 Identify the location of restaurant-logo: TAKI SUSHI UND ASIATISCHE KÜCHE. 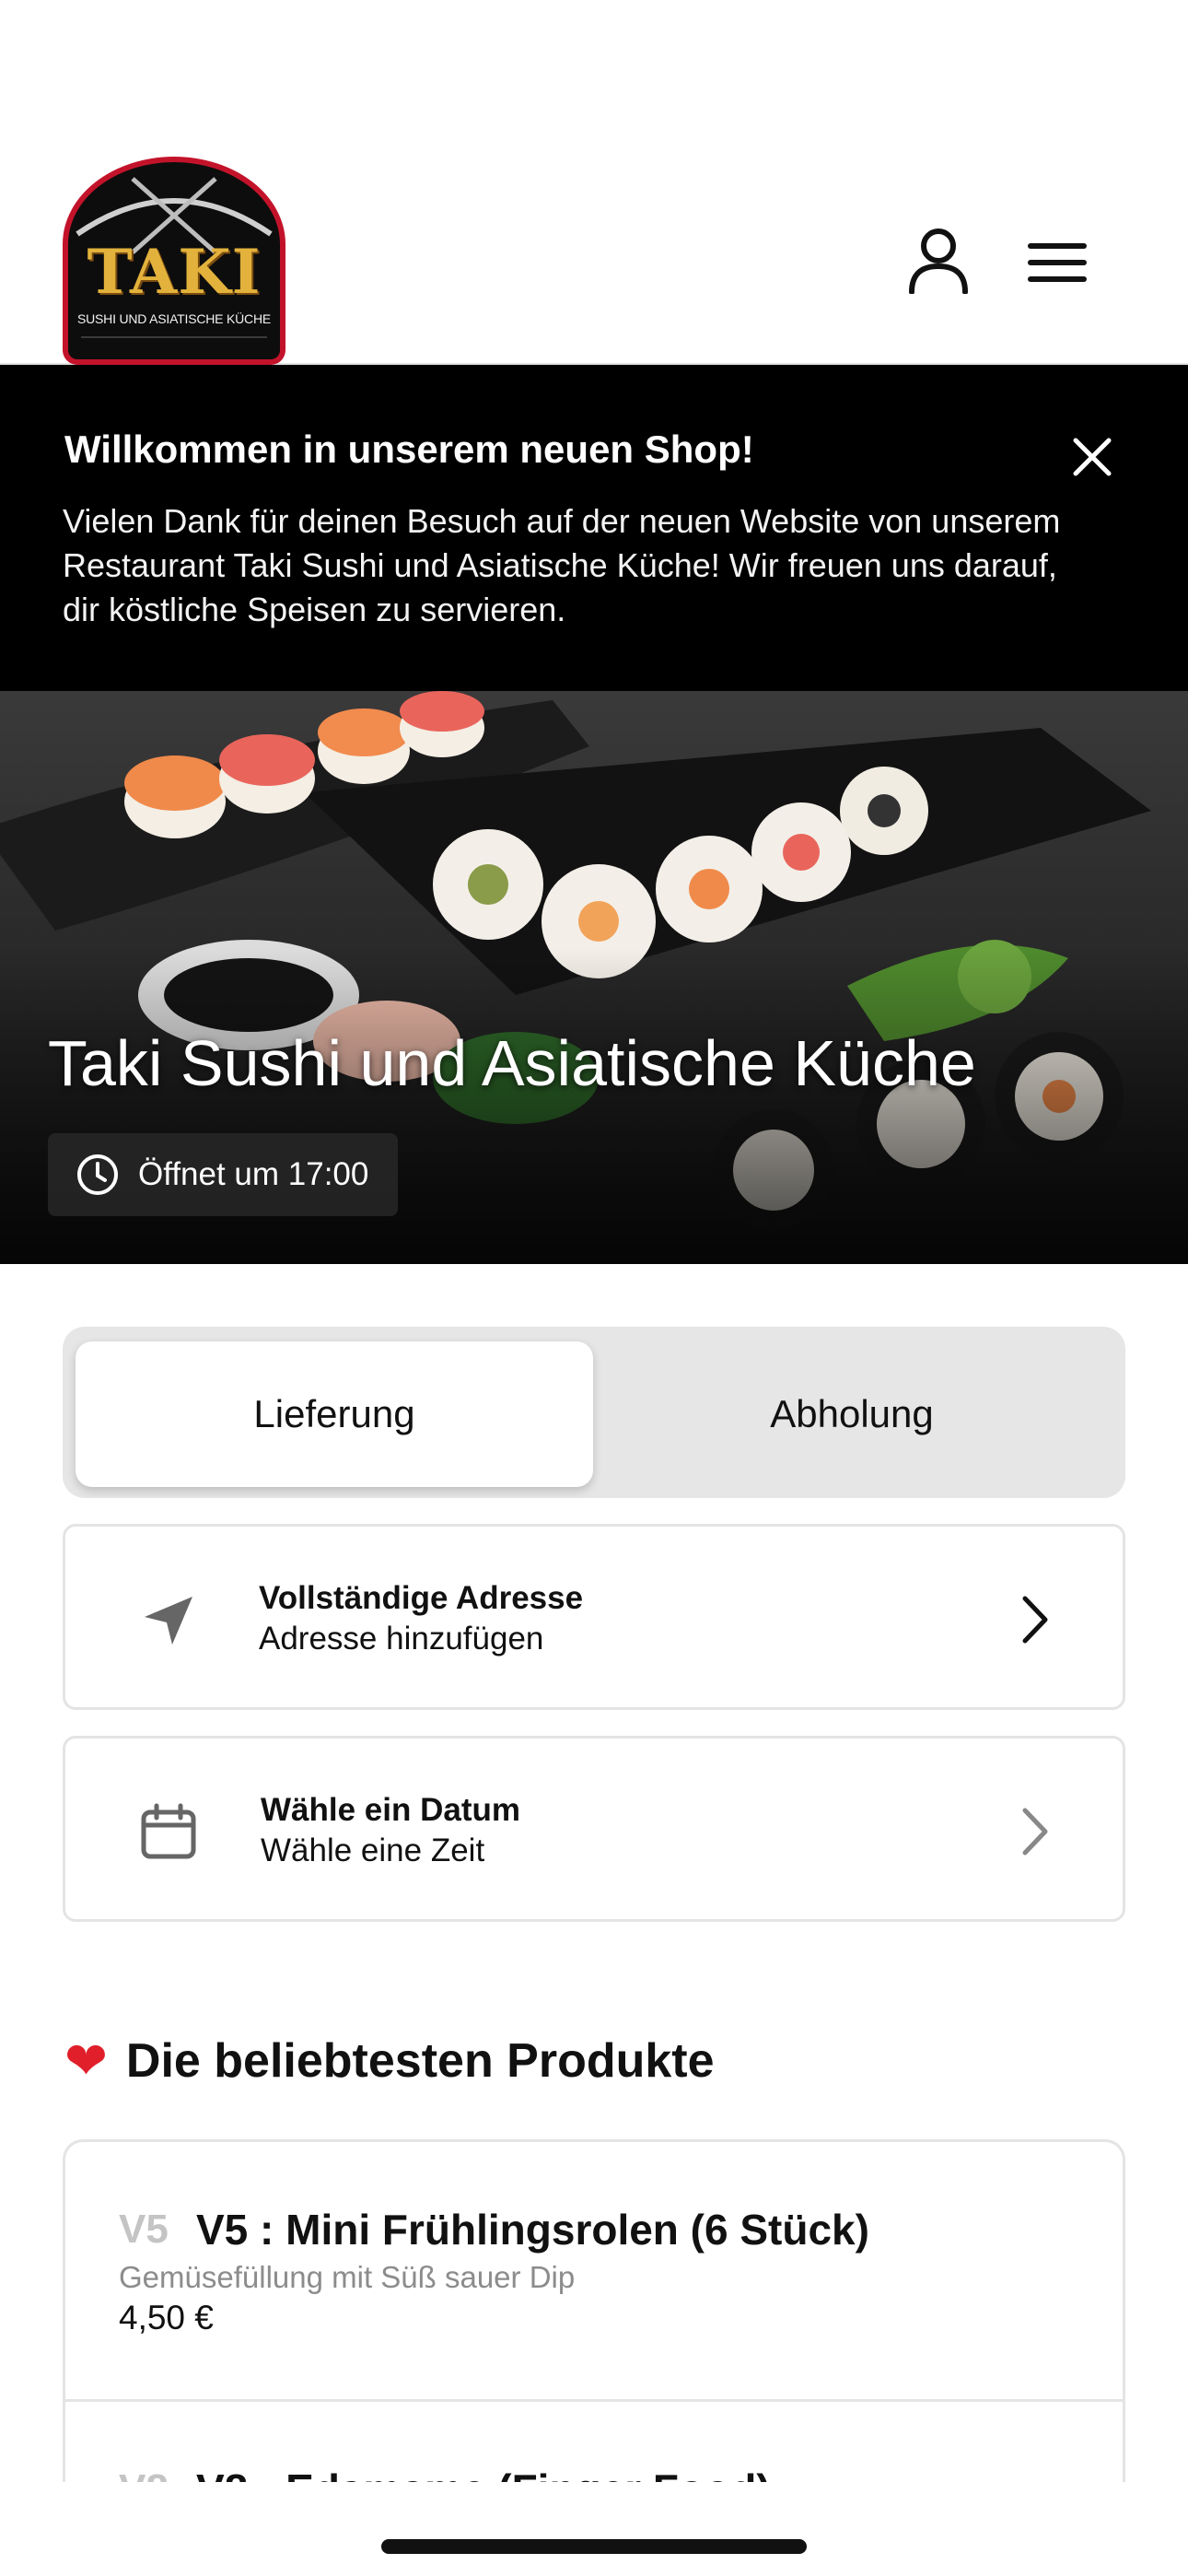
(174, 261).